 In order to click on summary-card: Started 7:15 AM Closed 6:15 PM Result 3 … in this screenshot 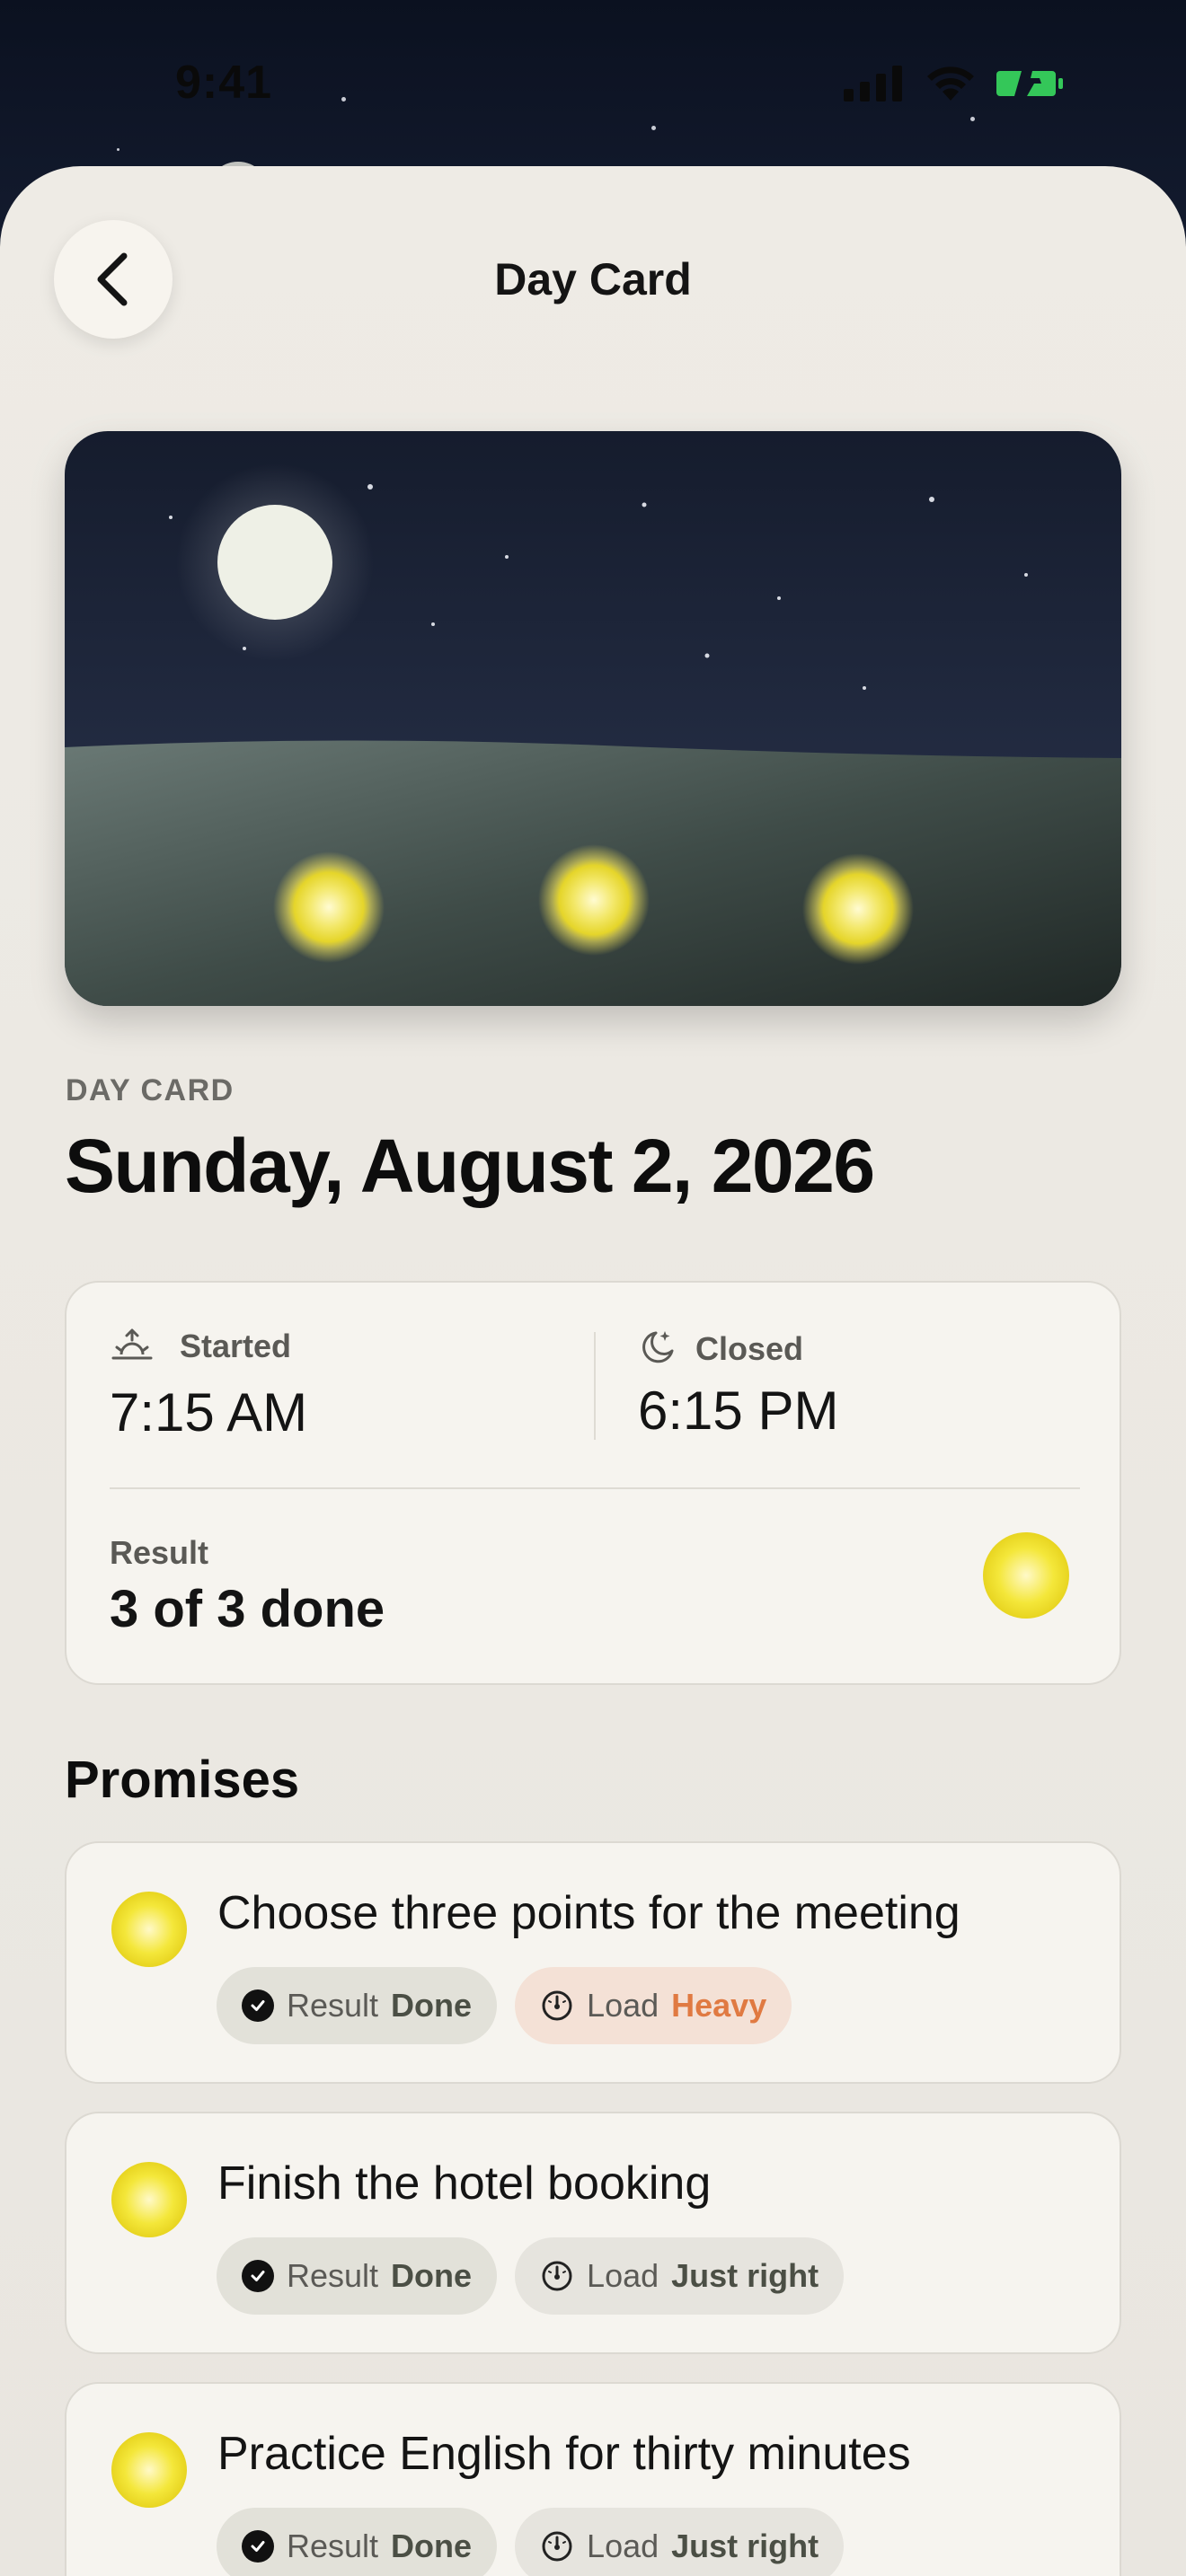, I will do `click(593, 1483)`.